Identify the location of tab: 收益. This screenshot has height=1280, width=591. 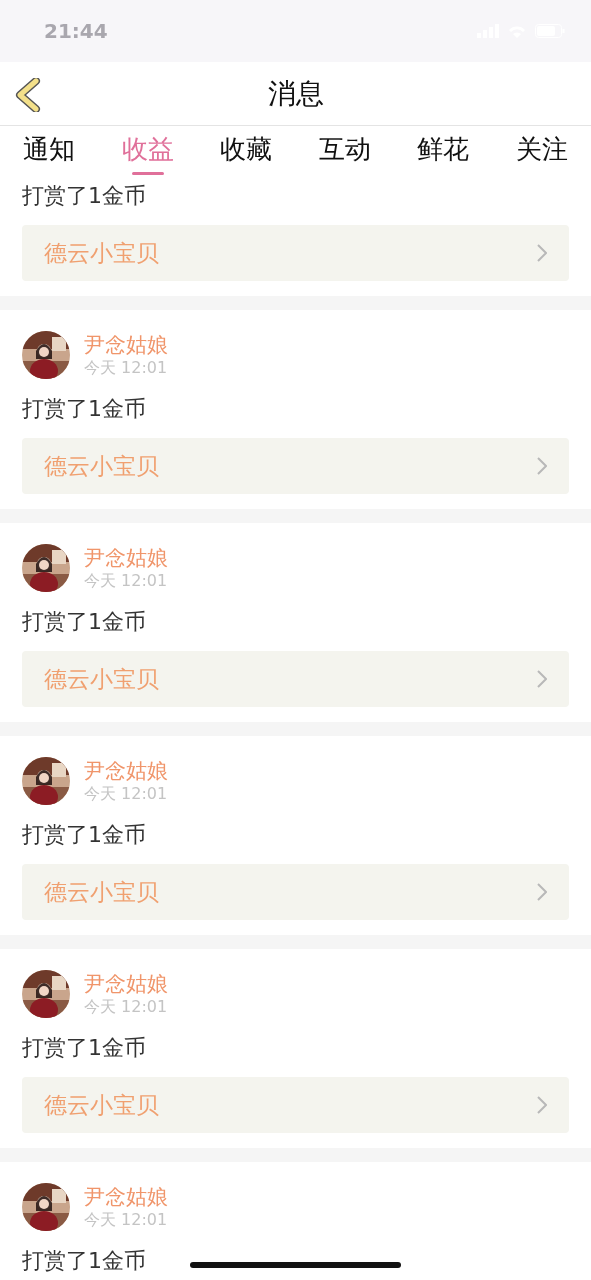
(147, 150).